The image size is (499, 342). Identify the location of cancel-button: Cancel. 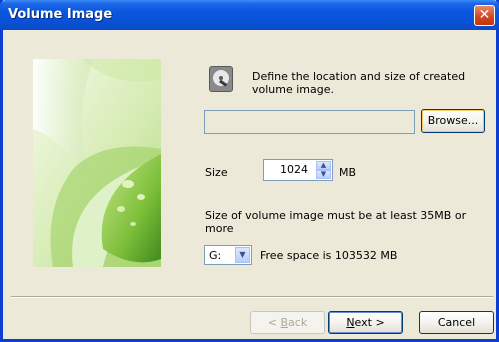
(456, 322).